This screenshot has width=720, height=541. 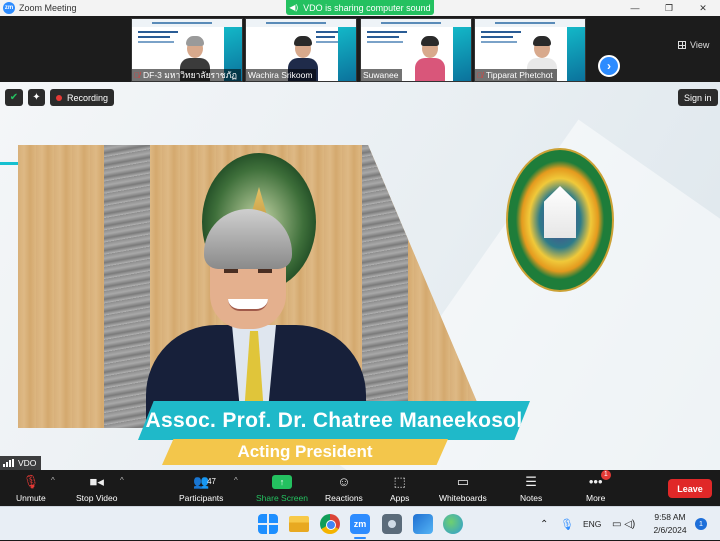 I want to click on chevron-right-icon: ›, so click(x=609, y=66).